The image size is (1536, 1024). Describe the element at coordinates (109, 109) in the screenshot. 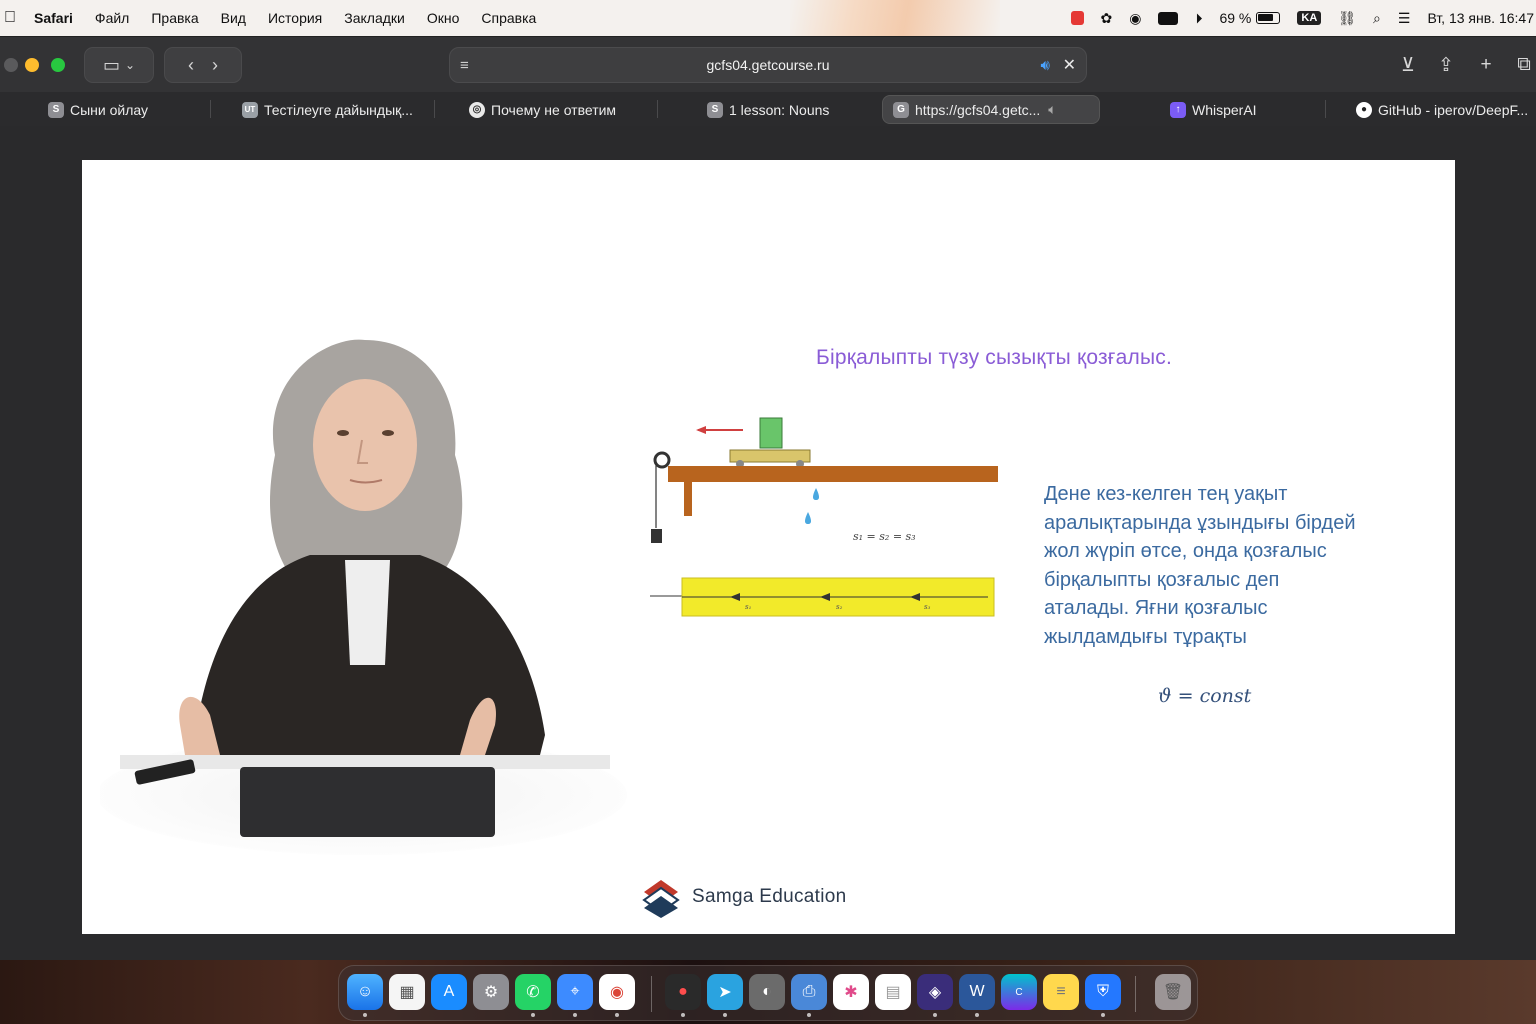

I see `tab-label: Сыни ойлау` at that location.